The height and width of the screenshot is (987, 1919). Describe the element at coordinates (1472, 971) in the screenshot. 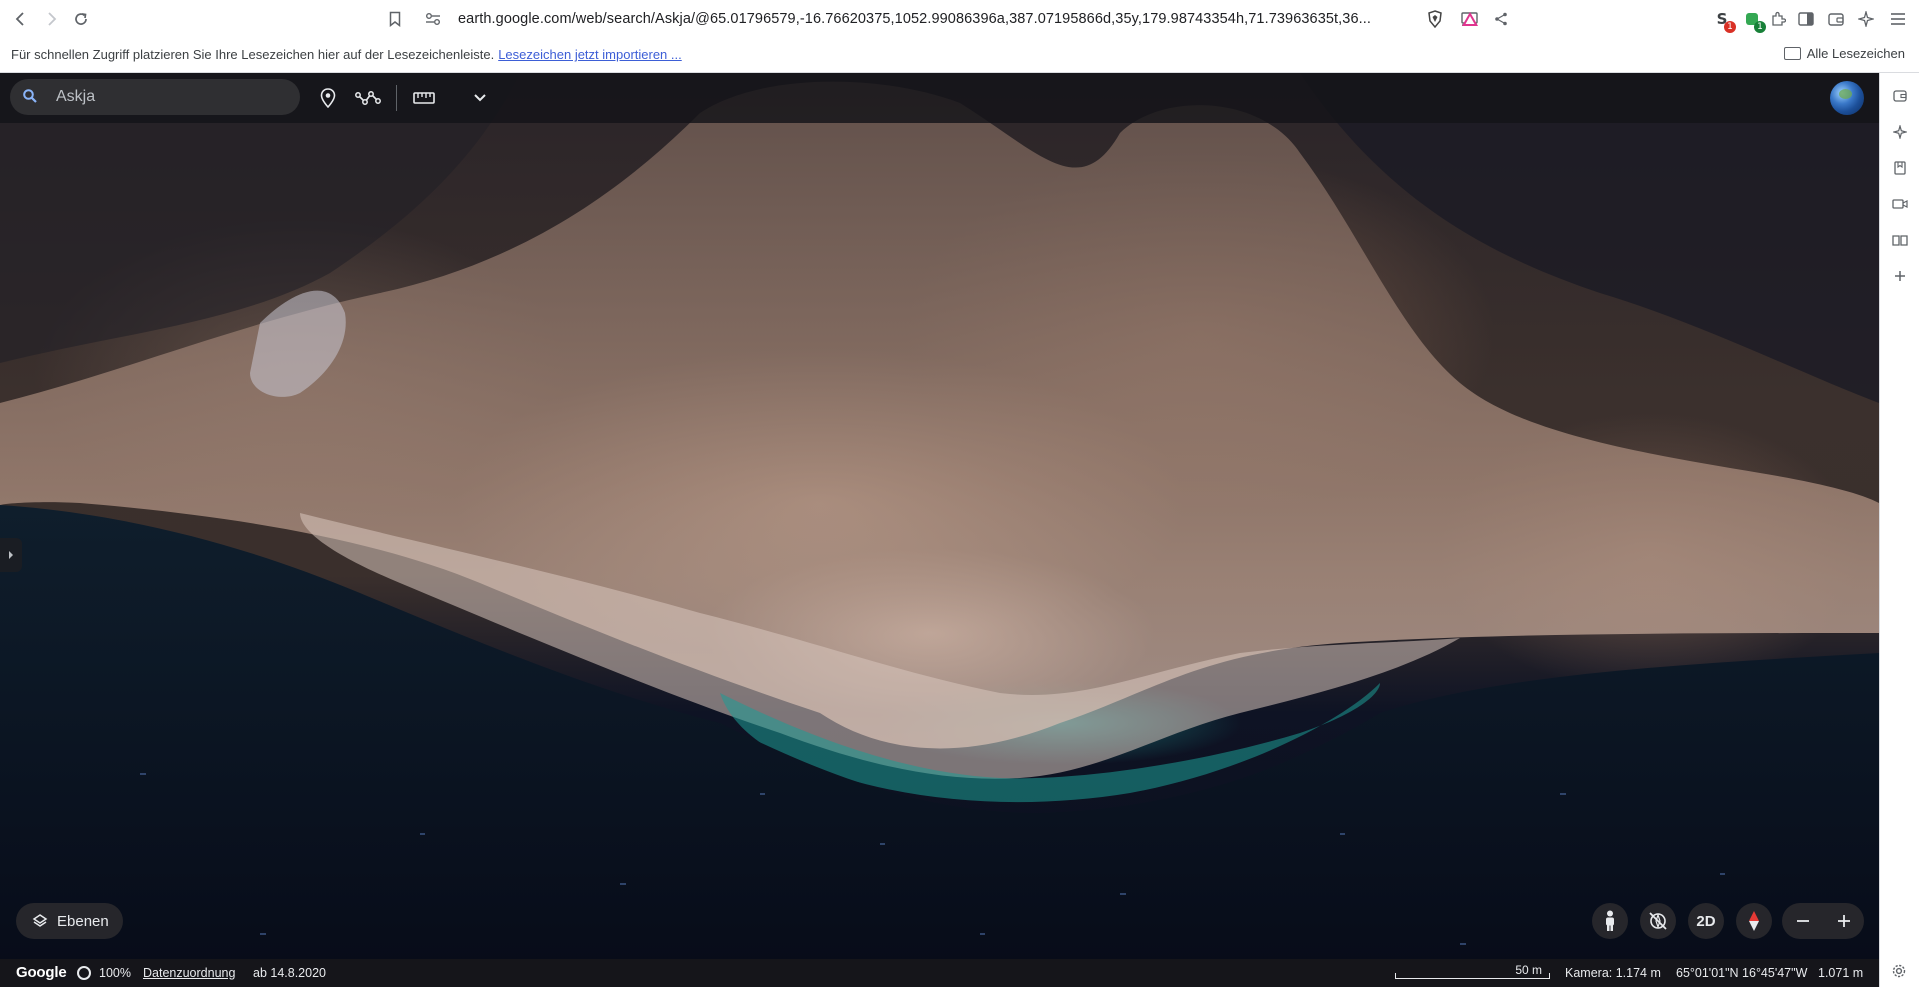

I see `scale-indicator: 50 m` at that location.